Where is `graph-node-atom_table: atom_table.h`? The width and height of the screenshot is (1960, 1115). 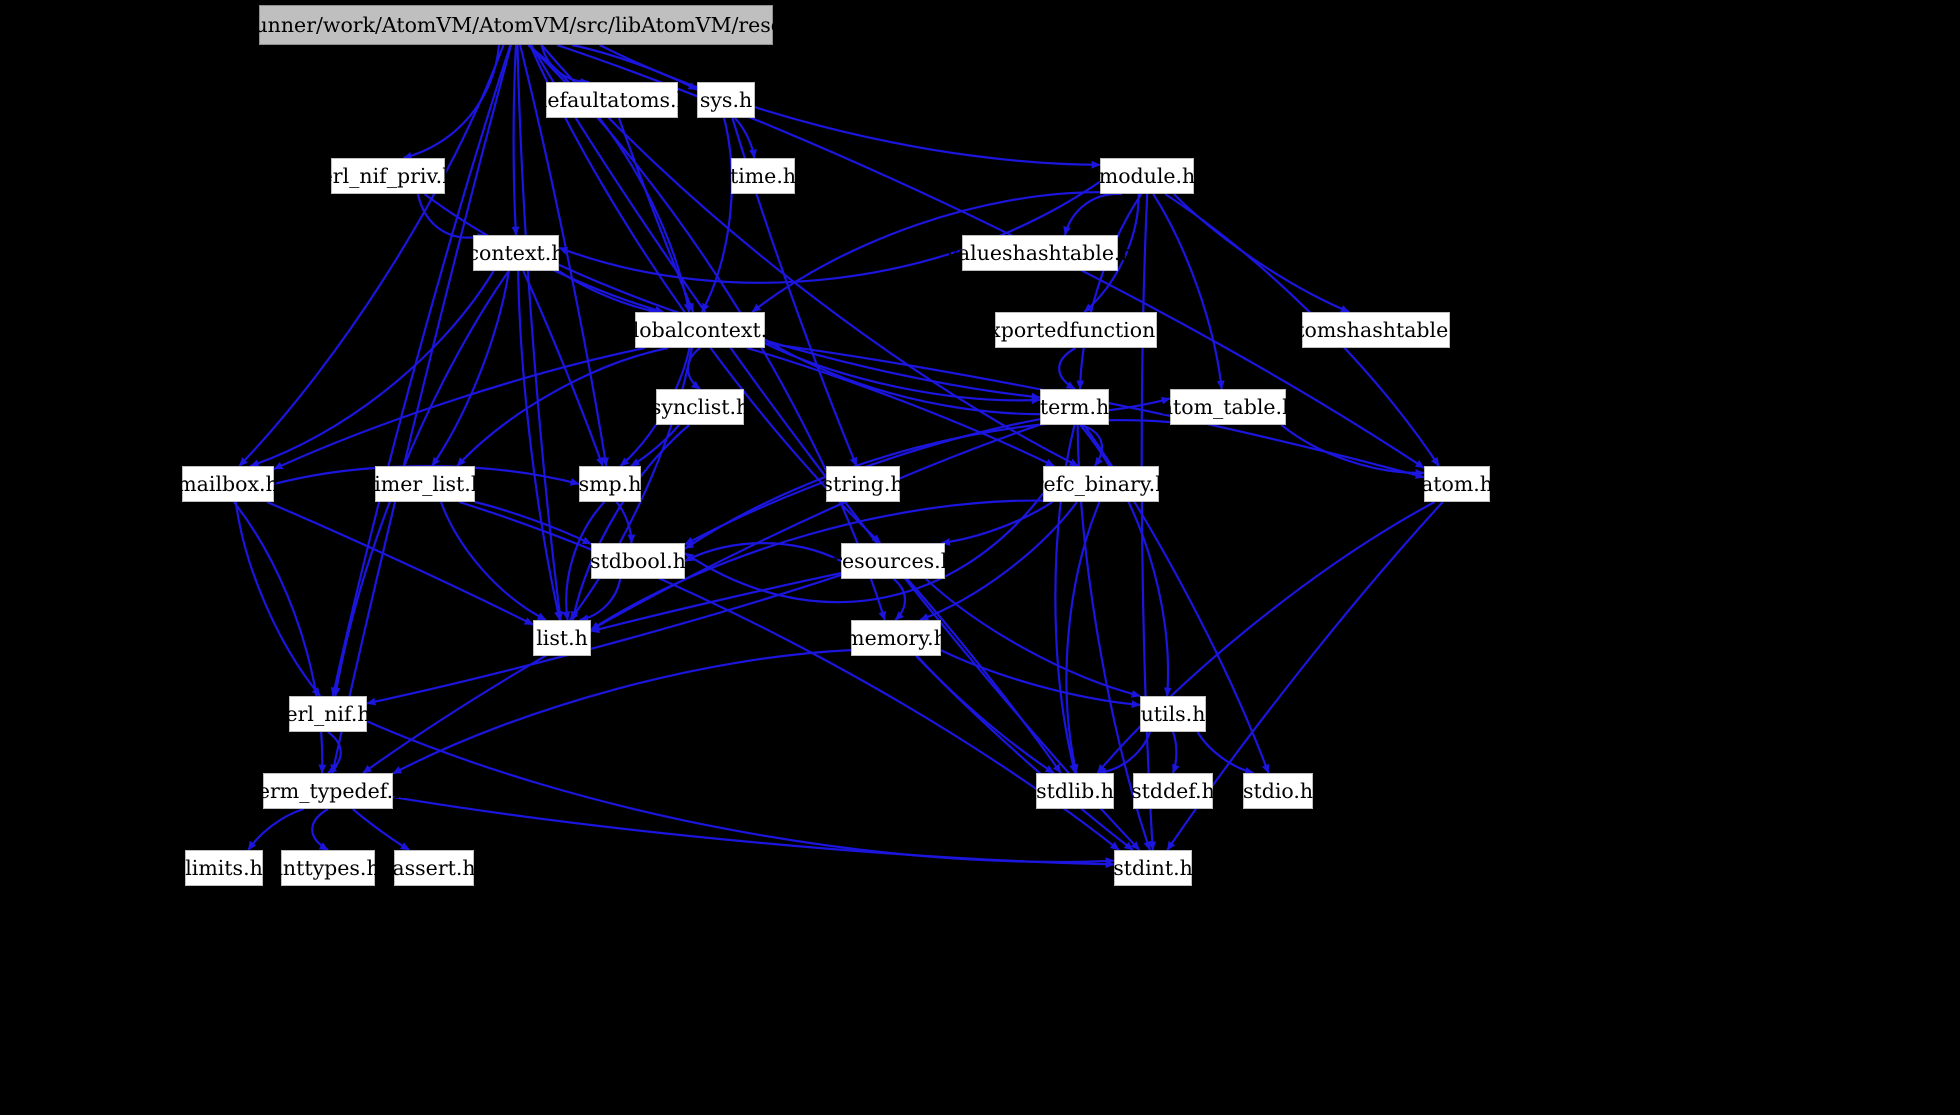 graph-node-atom_table: atom_table.h is located at coordinates (1228, 407).